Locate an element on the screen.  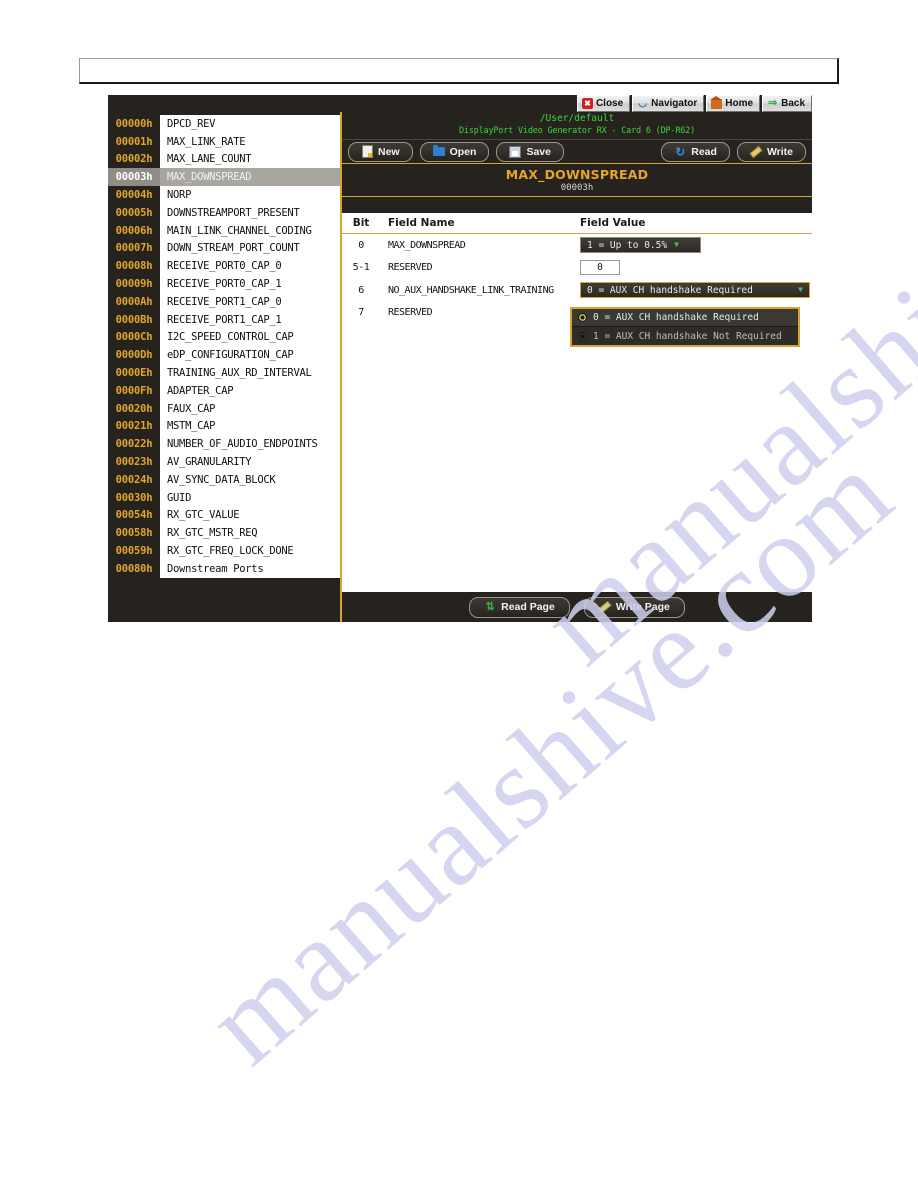
register-list-item: 00007h DOWN_STREAM_PORT_COUNT is located at coordinates (224, 248).